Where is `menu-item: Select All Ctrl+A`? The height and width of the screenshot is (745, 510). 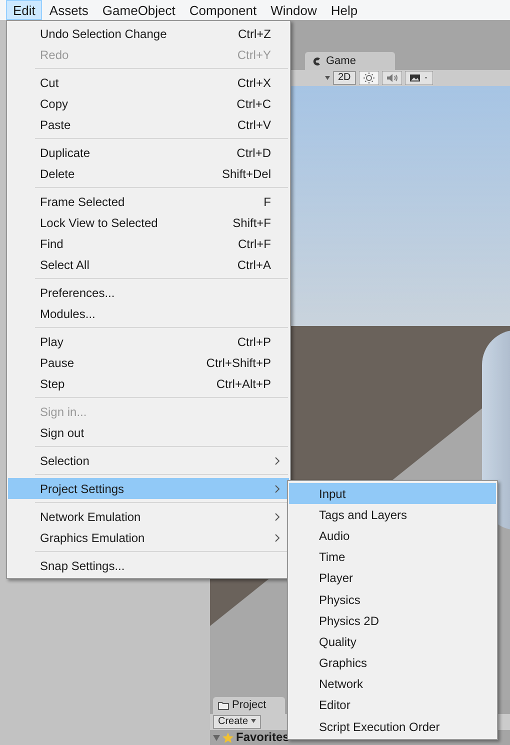 menu-item: Select All Ctrl+A is located at coordinates (148, 264).